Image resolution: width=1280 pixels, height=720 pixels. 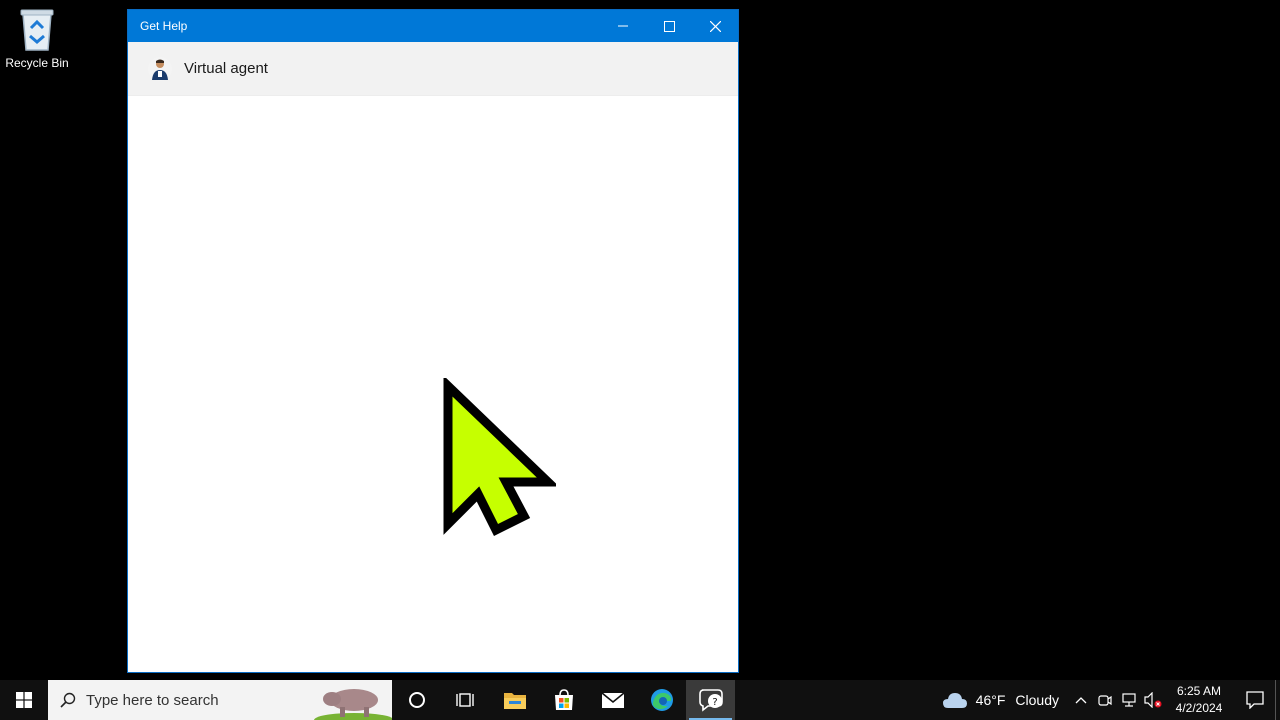 I want to click on network-button, so click(x=1129, y=700).